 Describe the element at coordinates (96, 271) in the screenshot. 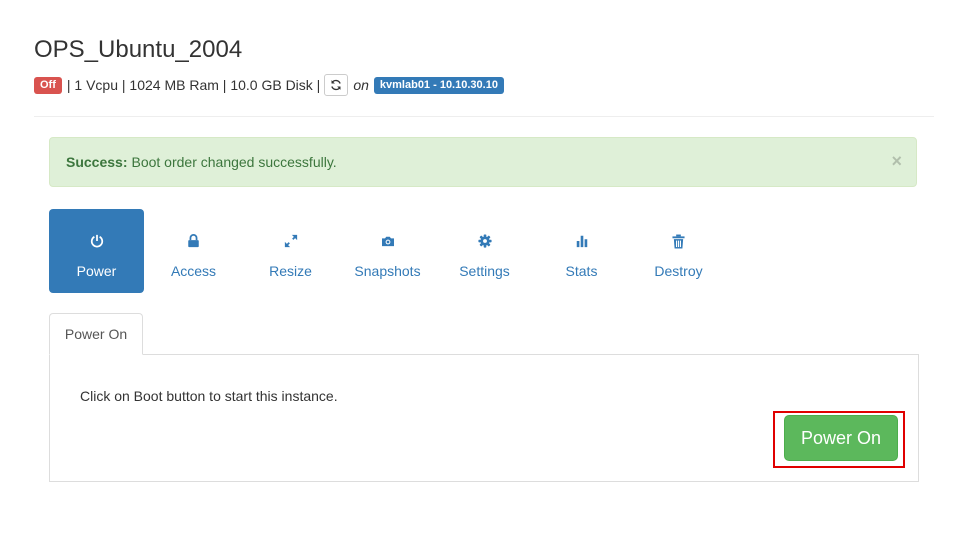

I see `tab-label: Power` at that location.